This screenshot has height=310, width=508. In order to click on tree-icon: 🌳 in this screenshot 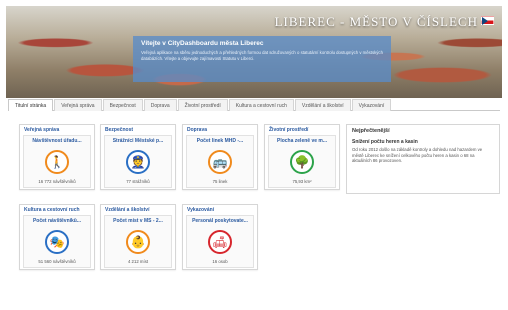, I will do `click(302, 162)`.